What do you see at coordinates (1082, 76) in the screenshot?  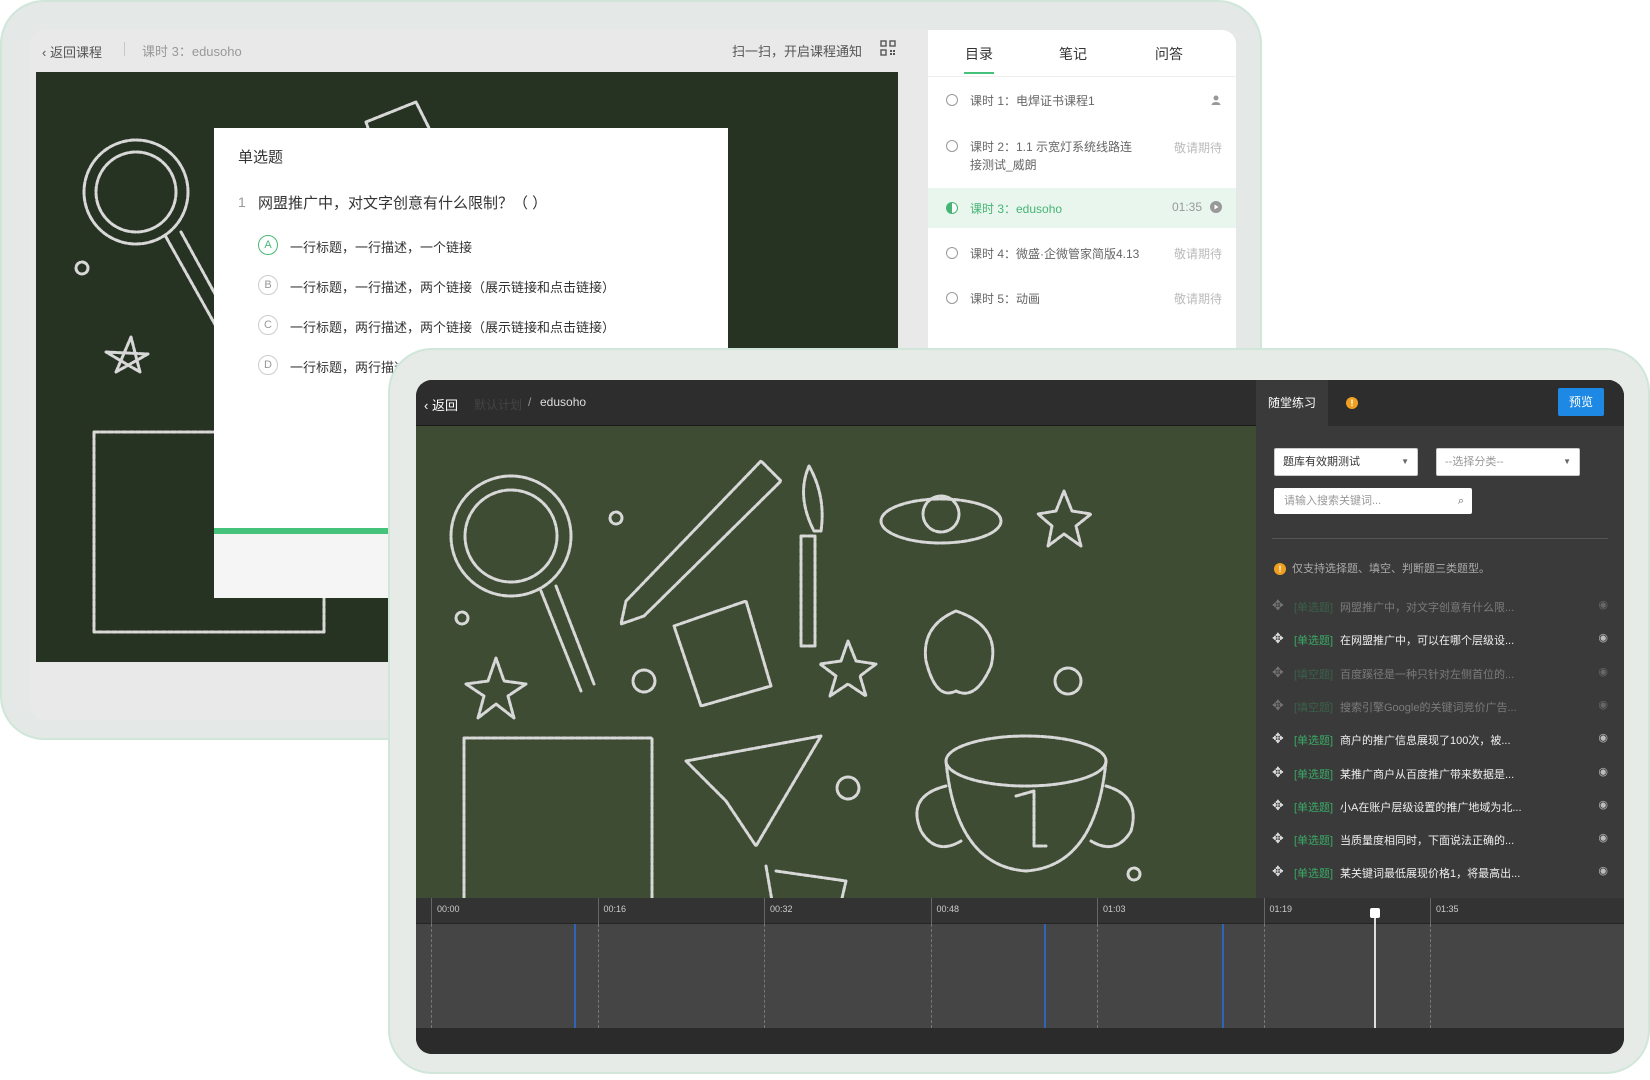 I see `tab-divider` at bounding box center [1082, 76].